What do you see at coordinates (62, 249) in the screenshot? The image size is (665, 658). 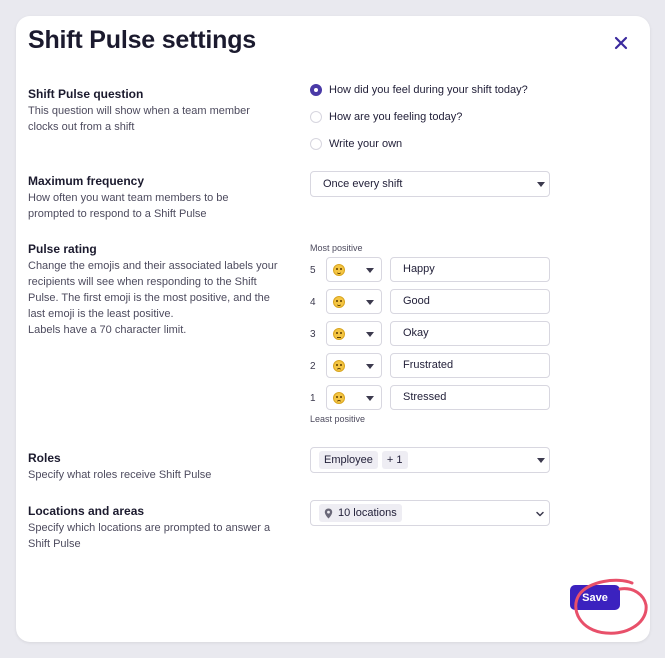 I see `rating-title: Pulse rating` at bounding box center [62, 249].